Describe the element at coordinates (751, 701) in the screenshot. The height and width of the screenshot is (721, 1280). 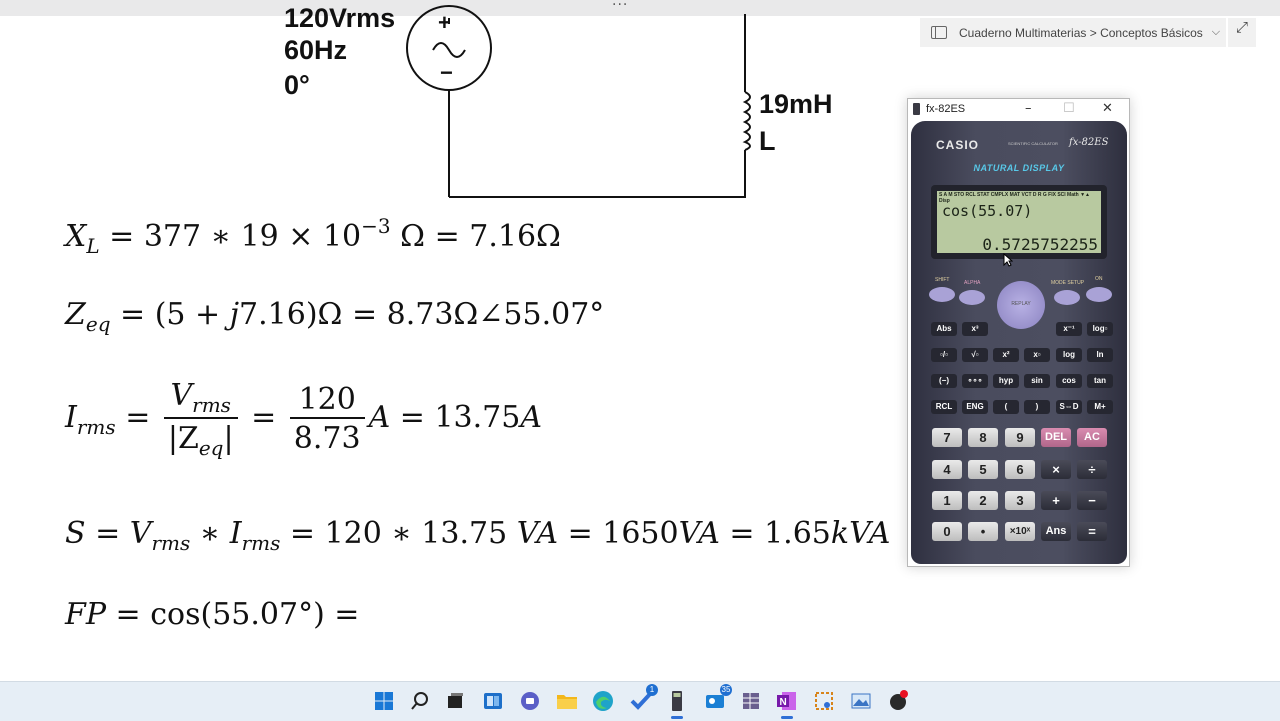
I see `spreadsheet-icon` at that location.